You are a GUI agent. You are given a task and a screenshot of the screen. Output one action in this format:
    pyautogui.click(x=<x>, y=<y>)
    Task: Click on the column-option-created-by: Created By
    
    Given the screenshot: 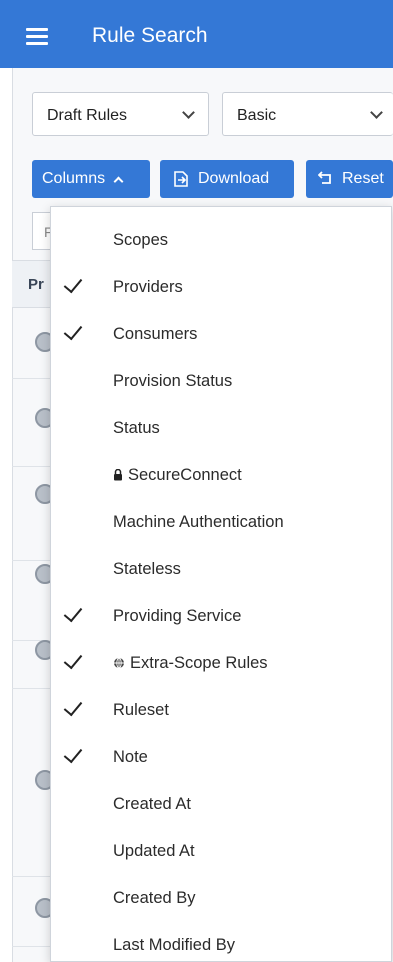 What is the action you would take?
    pyautogui.click(x=221, y=900)
    